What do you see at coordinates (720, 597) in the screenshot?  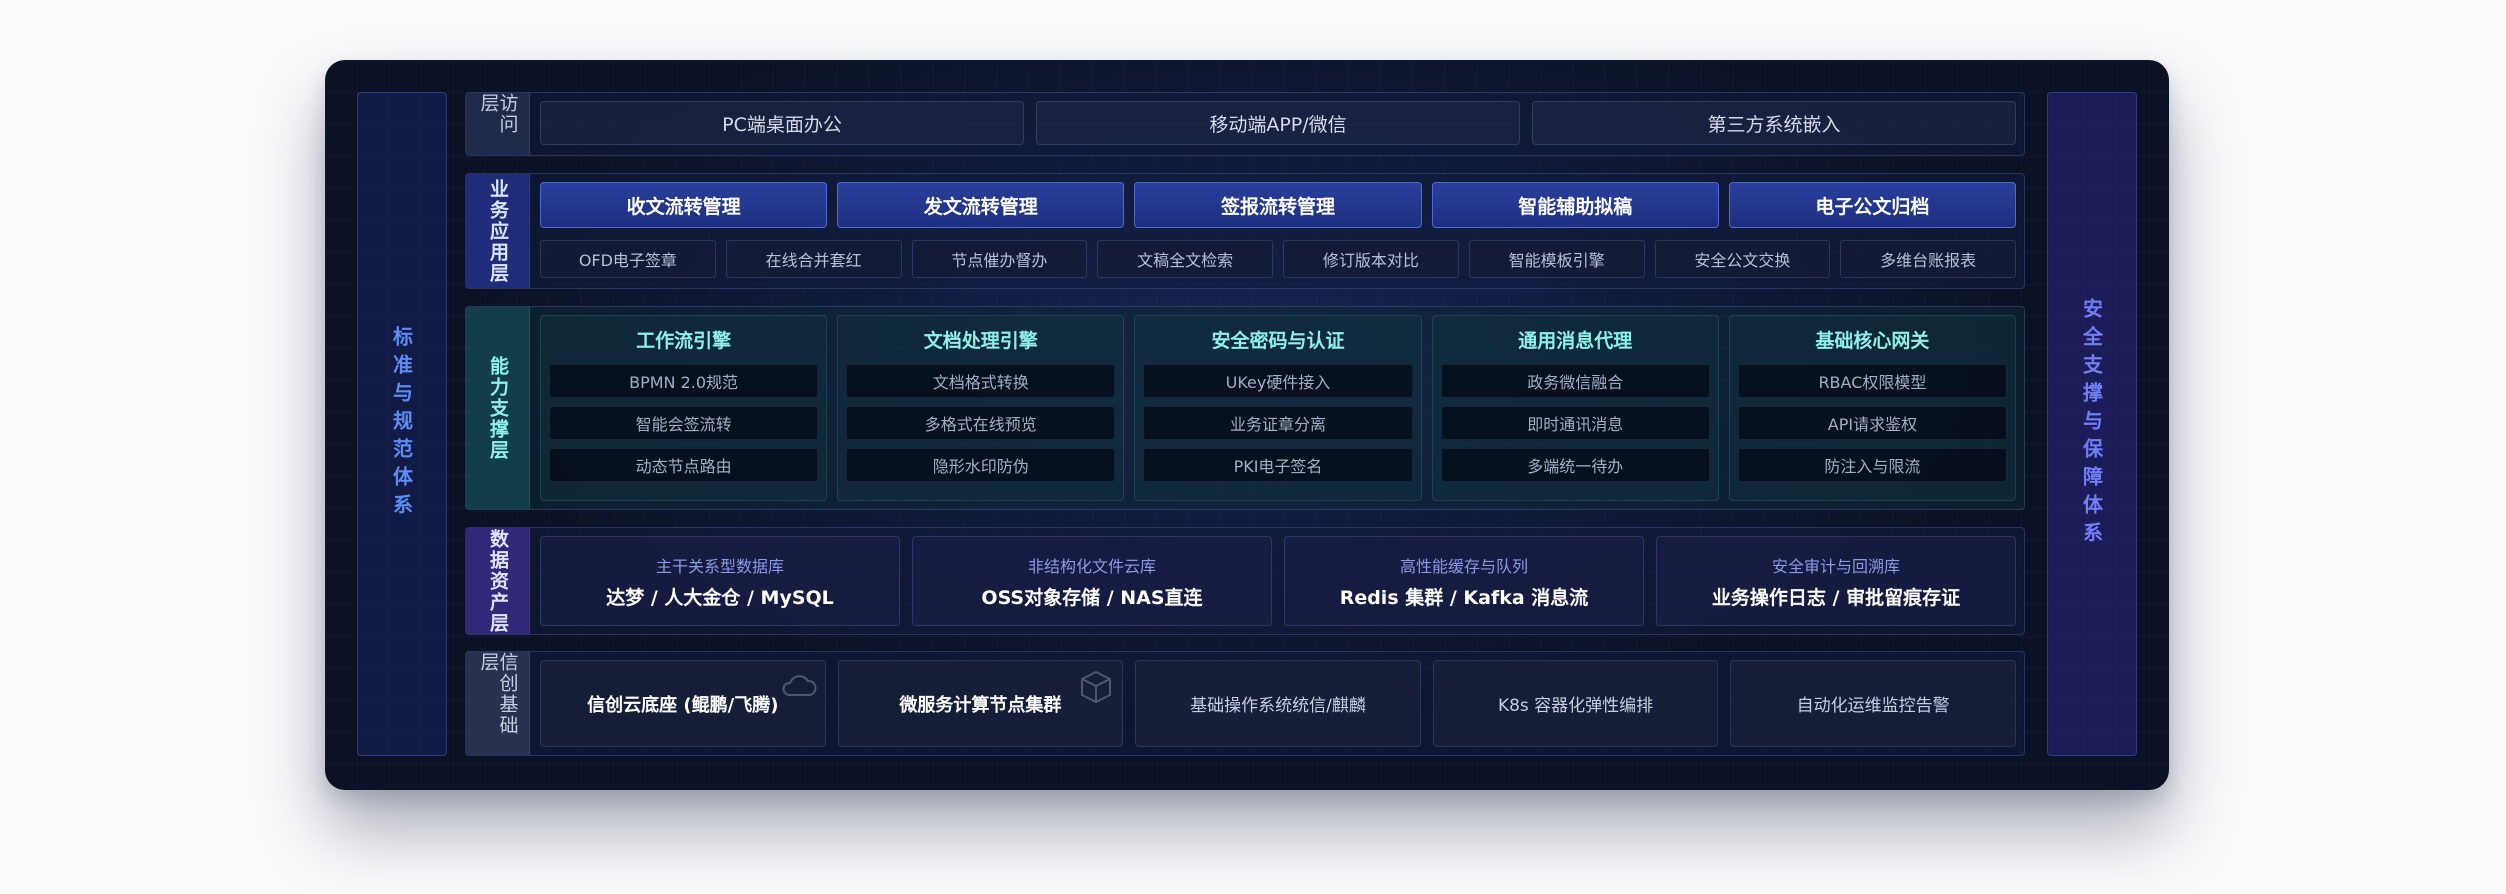 I see `data-store-value: 达梦 / 人大金仓 / MySQL` at bounding box center [720, 597].